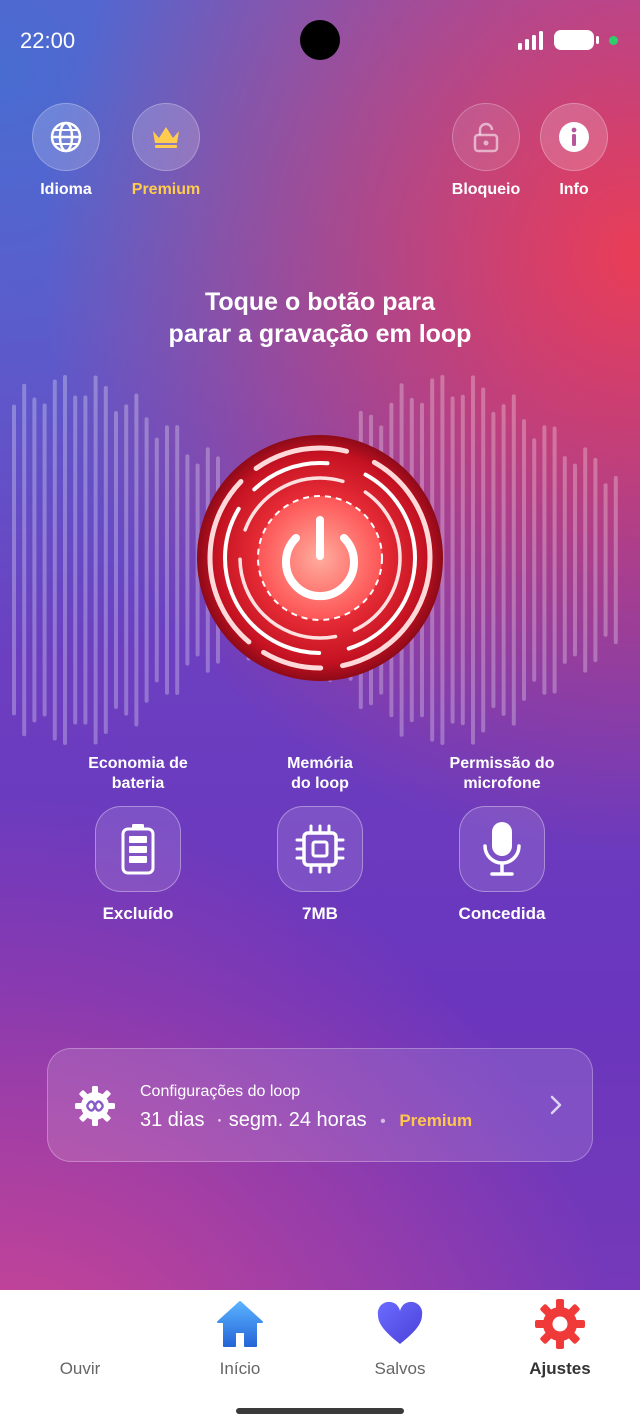 The image size is (640, 1422). I want to click on lock-icon, so click(486, 137).